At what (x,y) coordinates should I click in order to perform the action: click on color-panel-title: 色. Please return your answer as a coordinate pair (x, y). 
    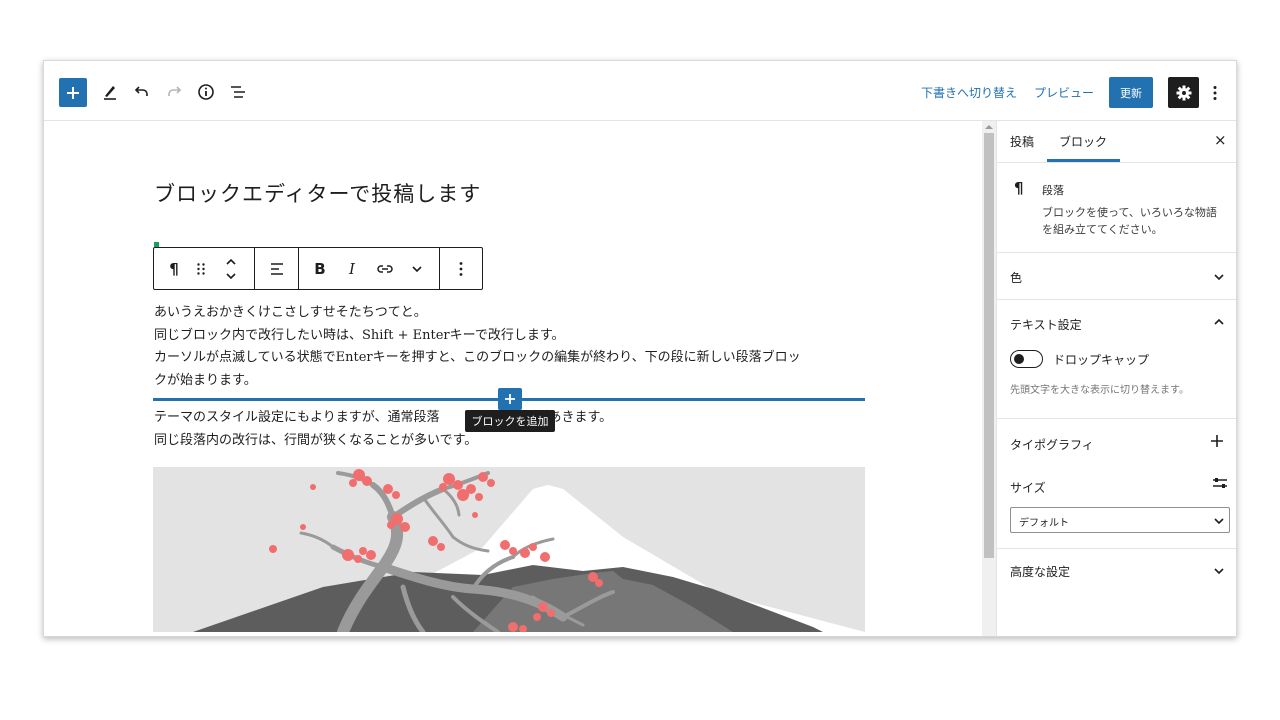
    Looking at the image, I should click on (1016, 278).